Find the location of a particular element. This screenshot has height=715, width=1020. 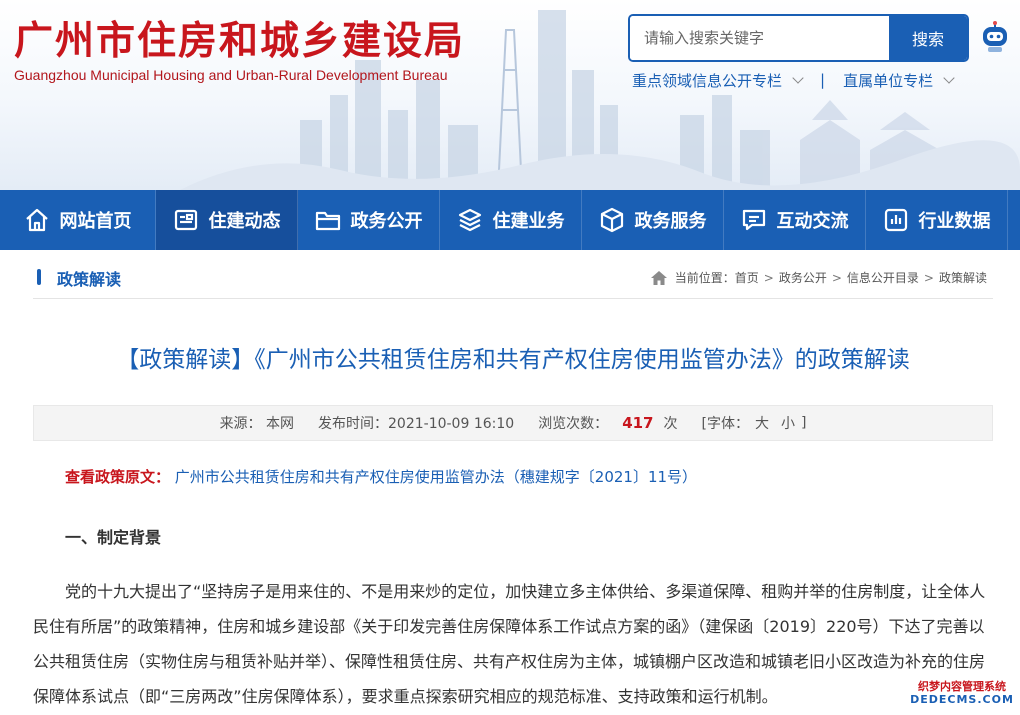

watermark-line: 织梦内容管理系统 is located at coordinates (962, 686).